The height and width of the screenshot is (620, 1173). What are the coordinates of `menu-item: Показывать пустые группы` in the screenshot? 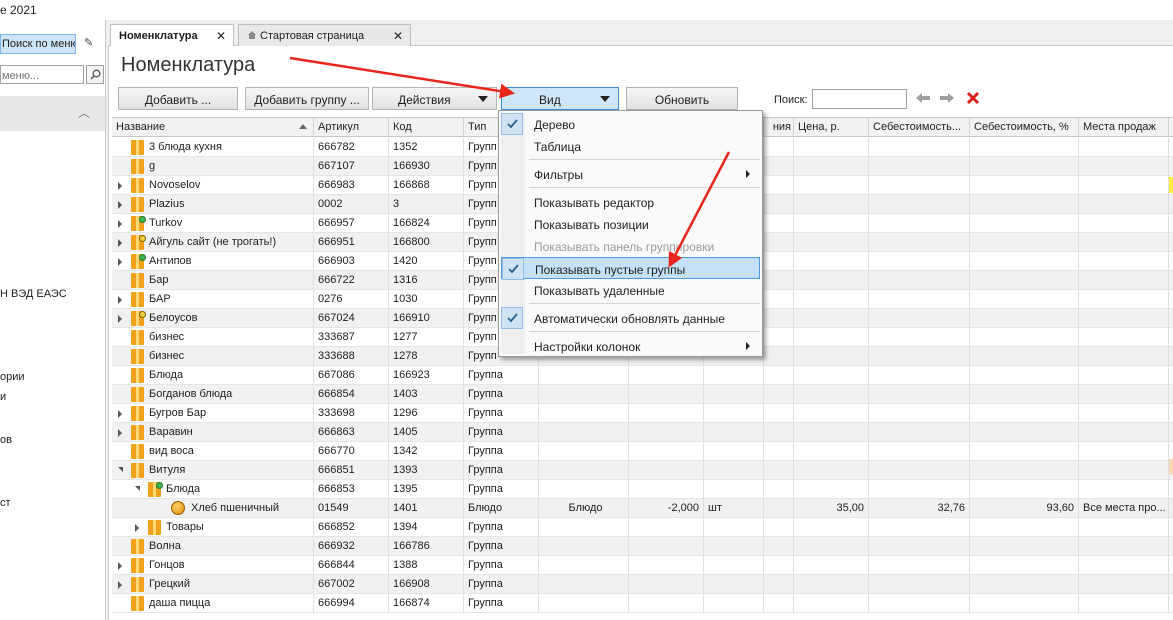 It's located at (630, 268).